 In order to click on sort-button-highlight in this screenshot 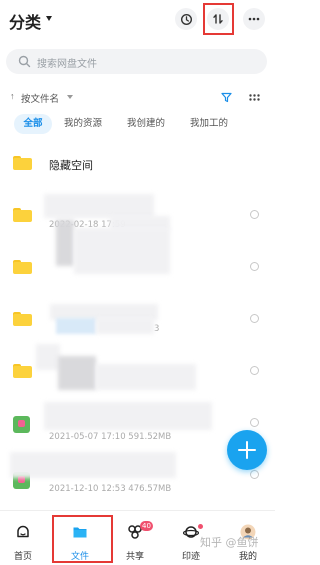, I will do `click(218, 19)`.